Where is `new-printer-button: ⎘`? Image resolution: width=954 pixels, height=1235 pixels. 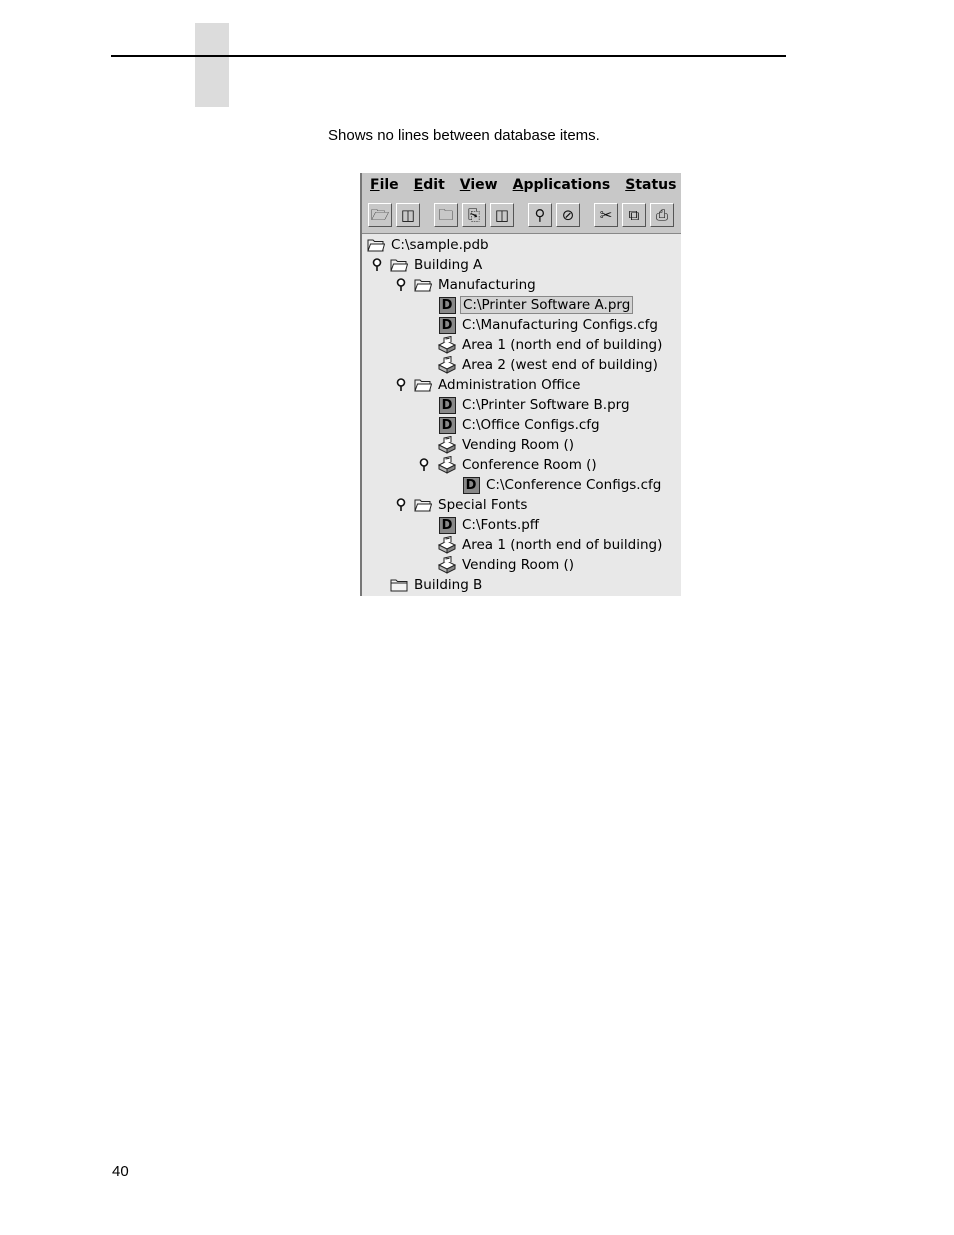
new-printer-button: ⎘ is located at coordinates (474, 215).